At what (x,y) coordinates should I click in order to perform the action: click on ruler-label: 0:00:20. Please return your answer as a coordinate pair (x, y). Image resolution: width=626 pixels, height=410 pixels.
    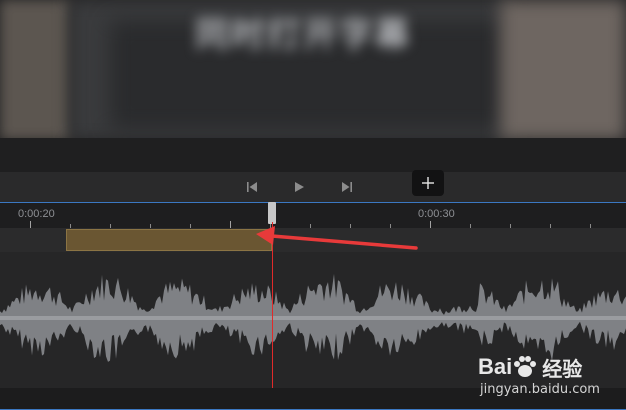
    Looking at the image, I should click on (36, 214).